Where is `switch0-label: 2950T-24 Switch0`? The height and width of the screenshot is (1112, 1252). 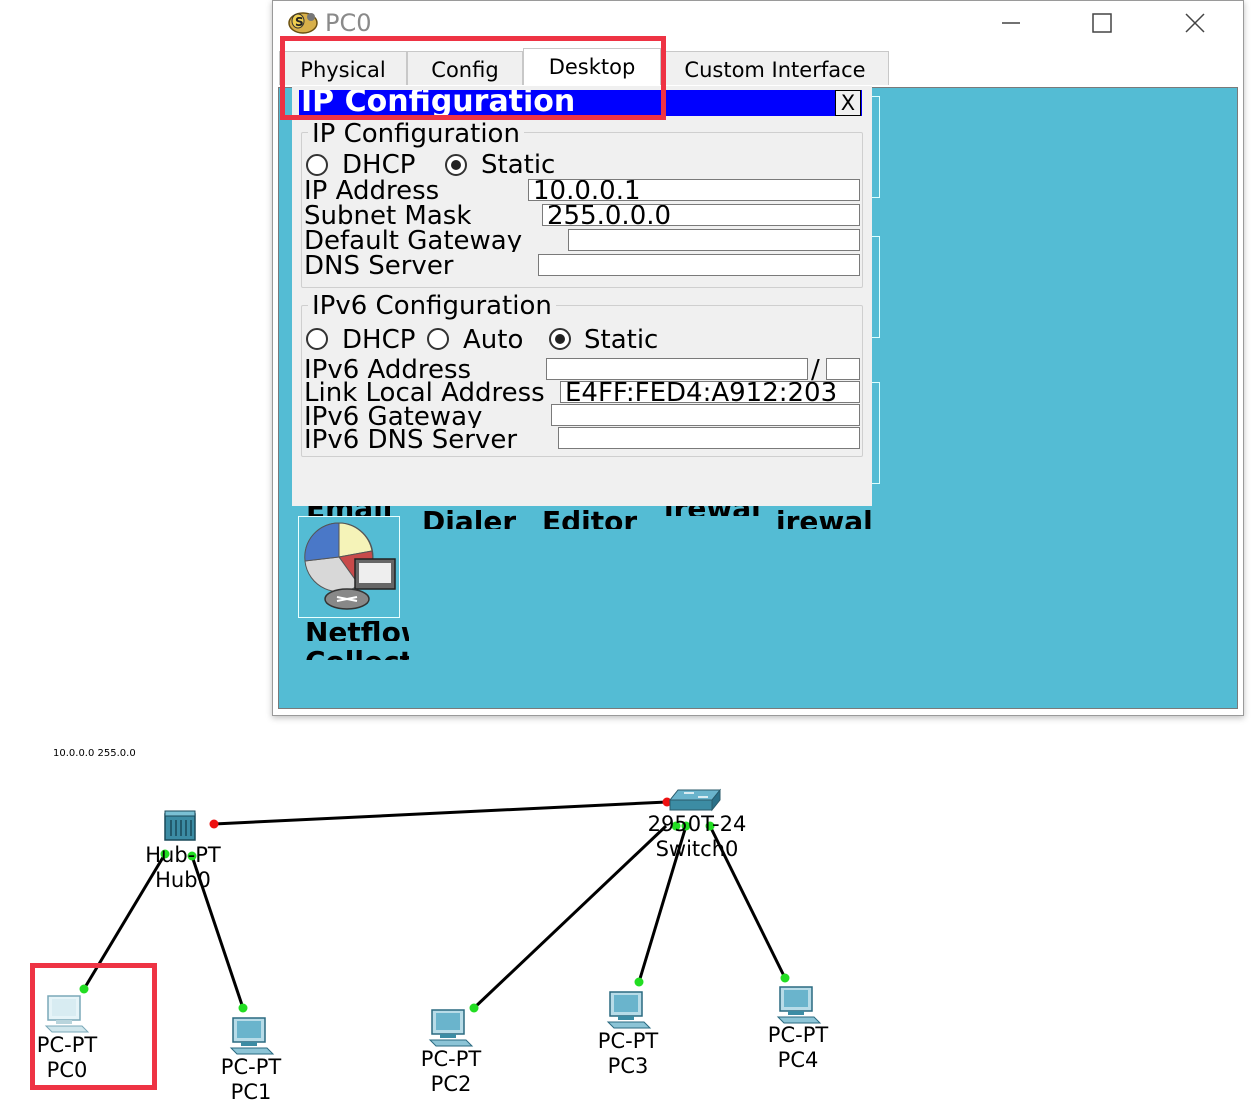
switch0-label: 2950T-24 Switch0 is located at coordinates (697, 837).